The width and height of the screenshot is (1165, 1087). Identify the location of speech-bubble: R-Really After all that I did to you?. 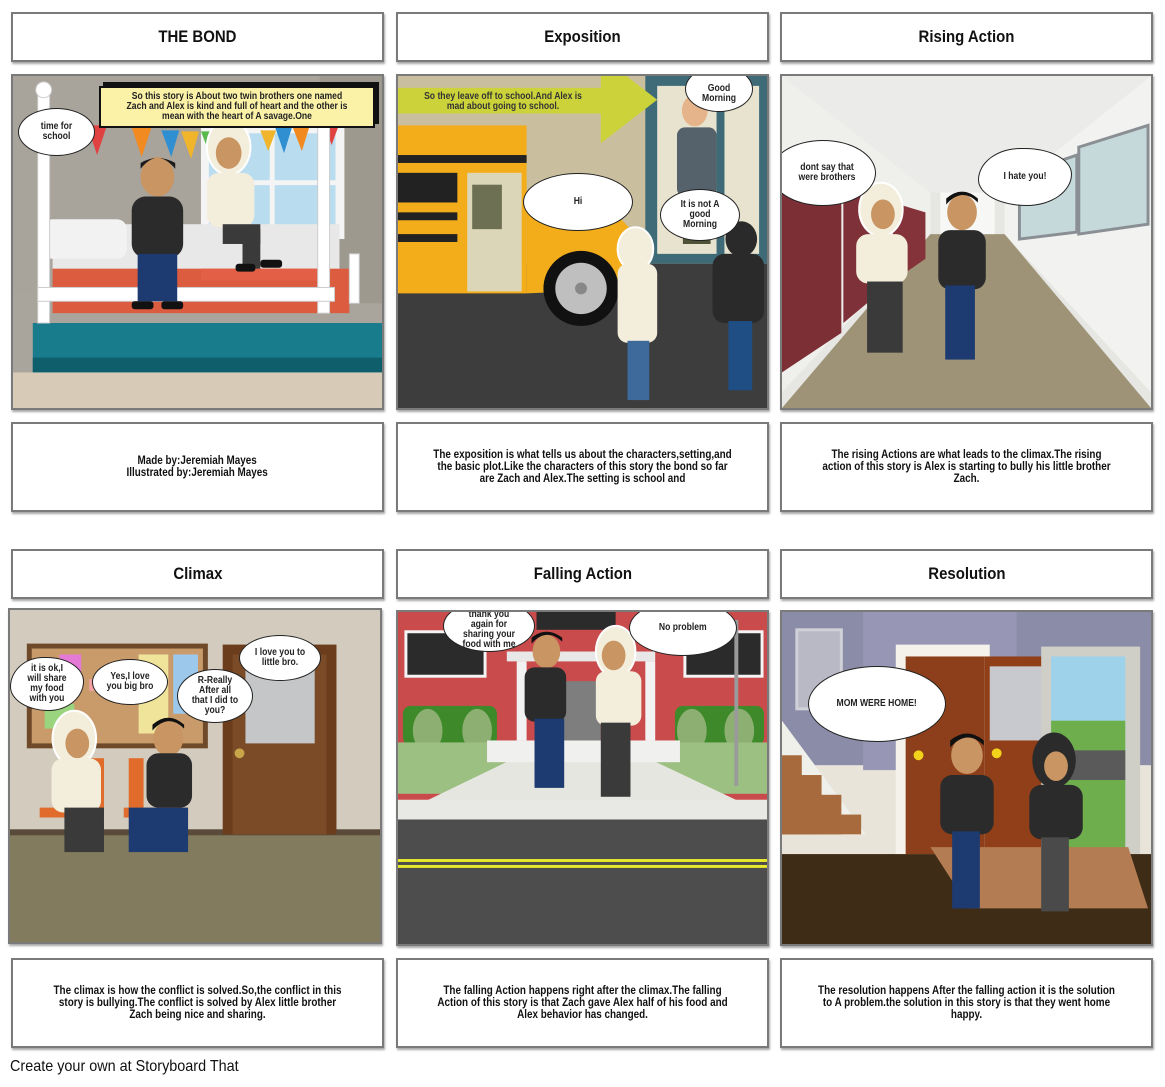
(215, 696).